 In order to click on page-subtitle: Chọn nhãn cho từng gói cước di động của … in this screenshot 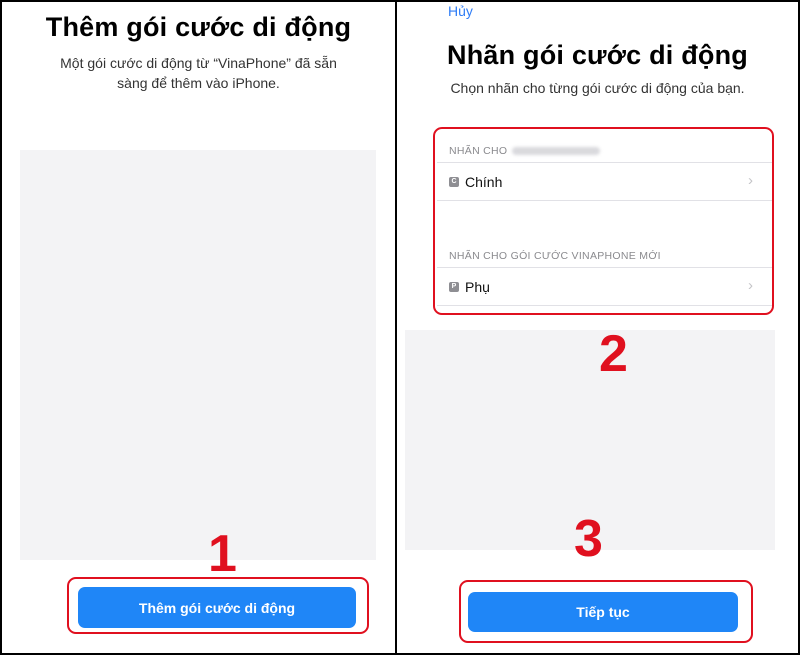, I will do `click(597, 88)`.